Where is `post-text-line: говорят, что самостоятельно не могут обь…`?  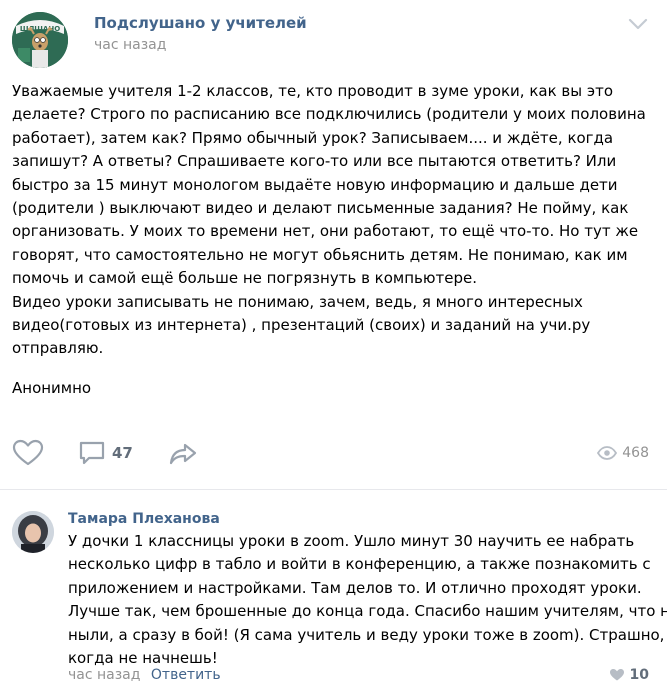
post-text-line: говорят, что самостоятельно не могут обь… is located at coordinates (320, 254).